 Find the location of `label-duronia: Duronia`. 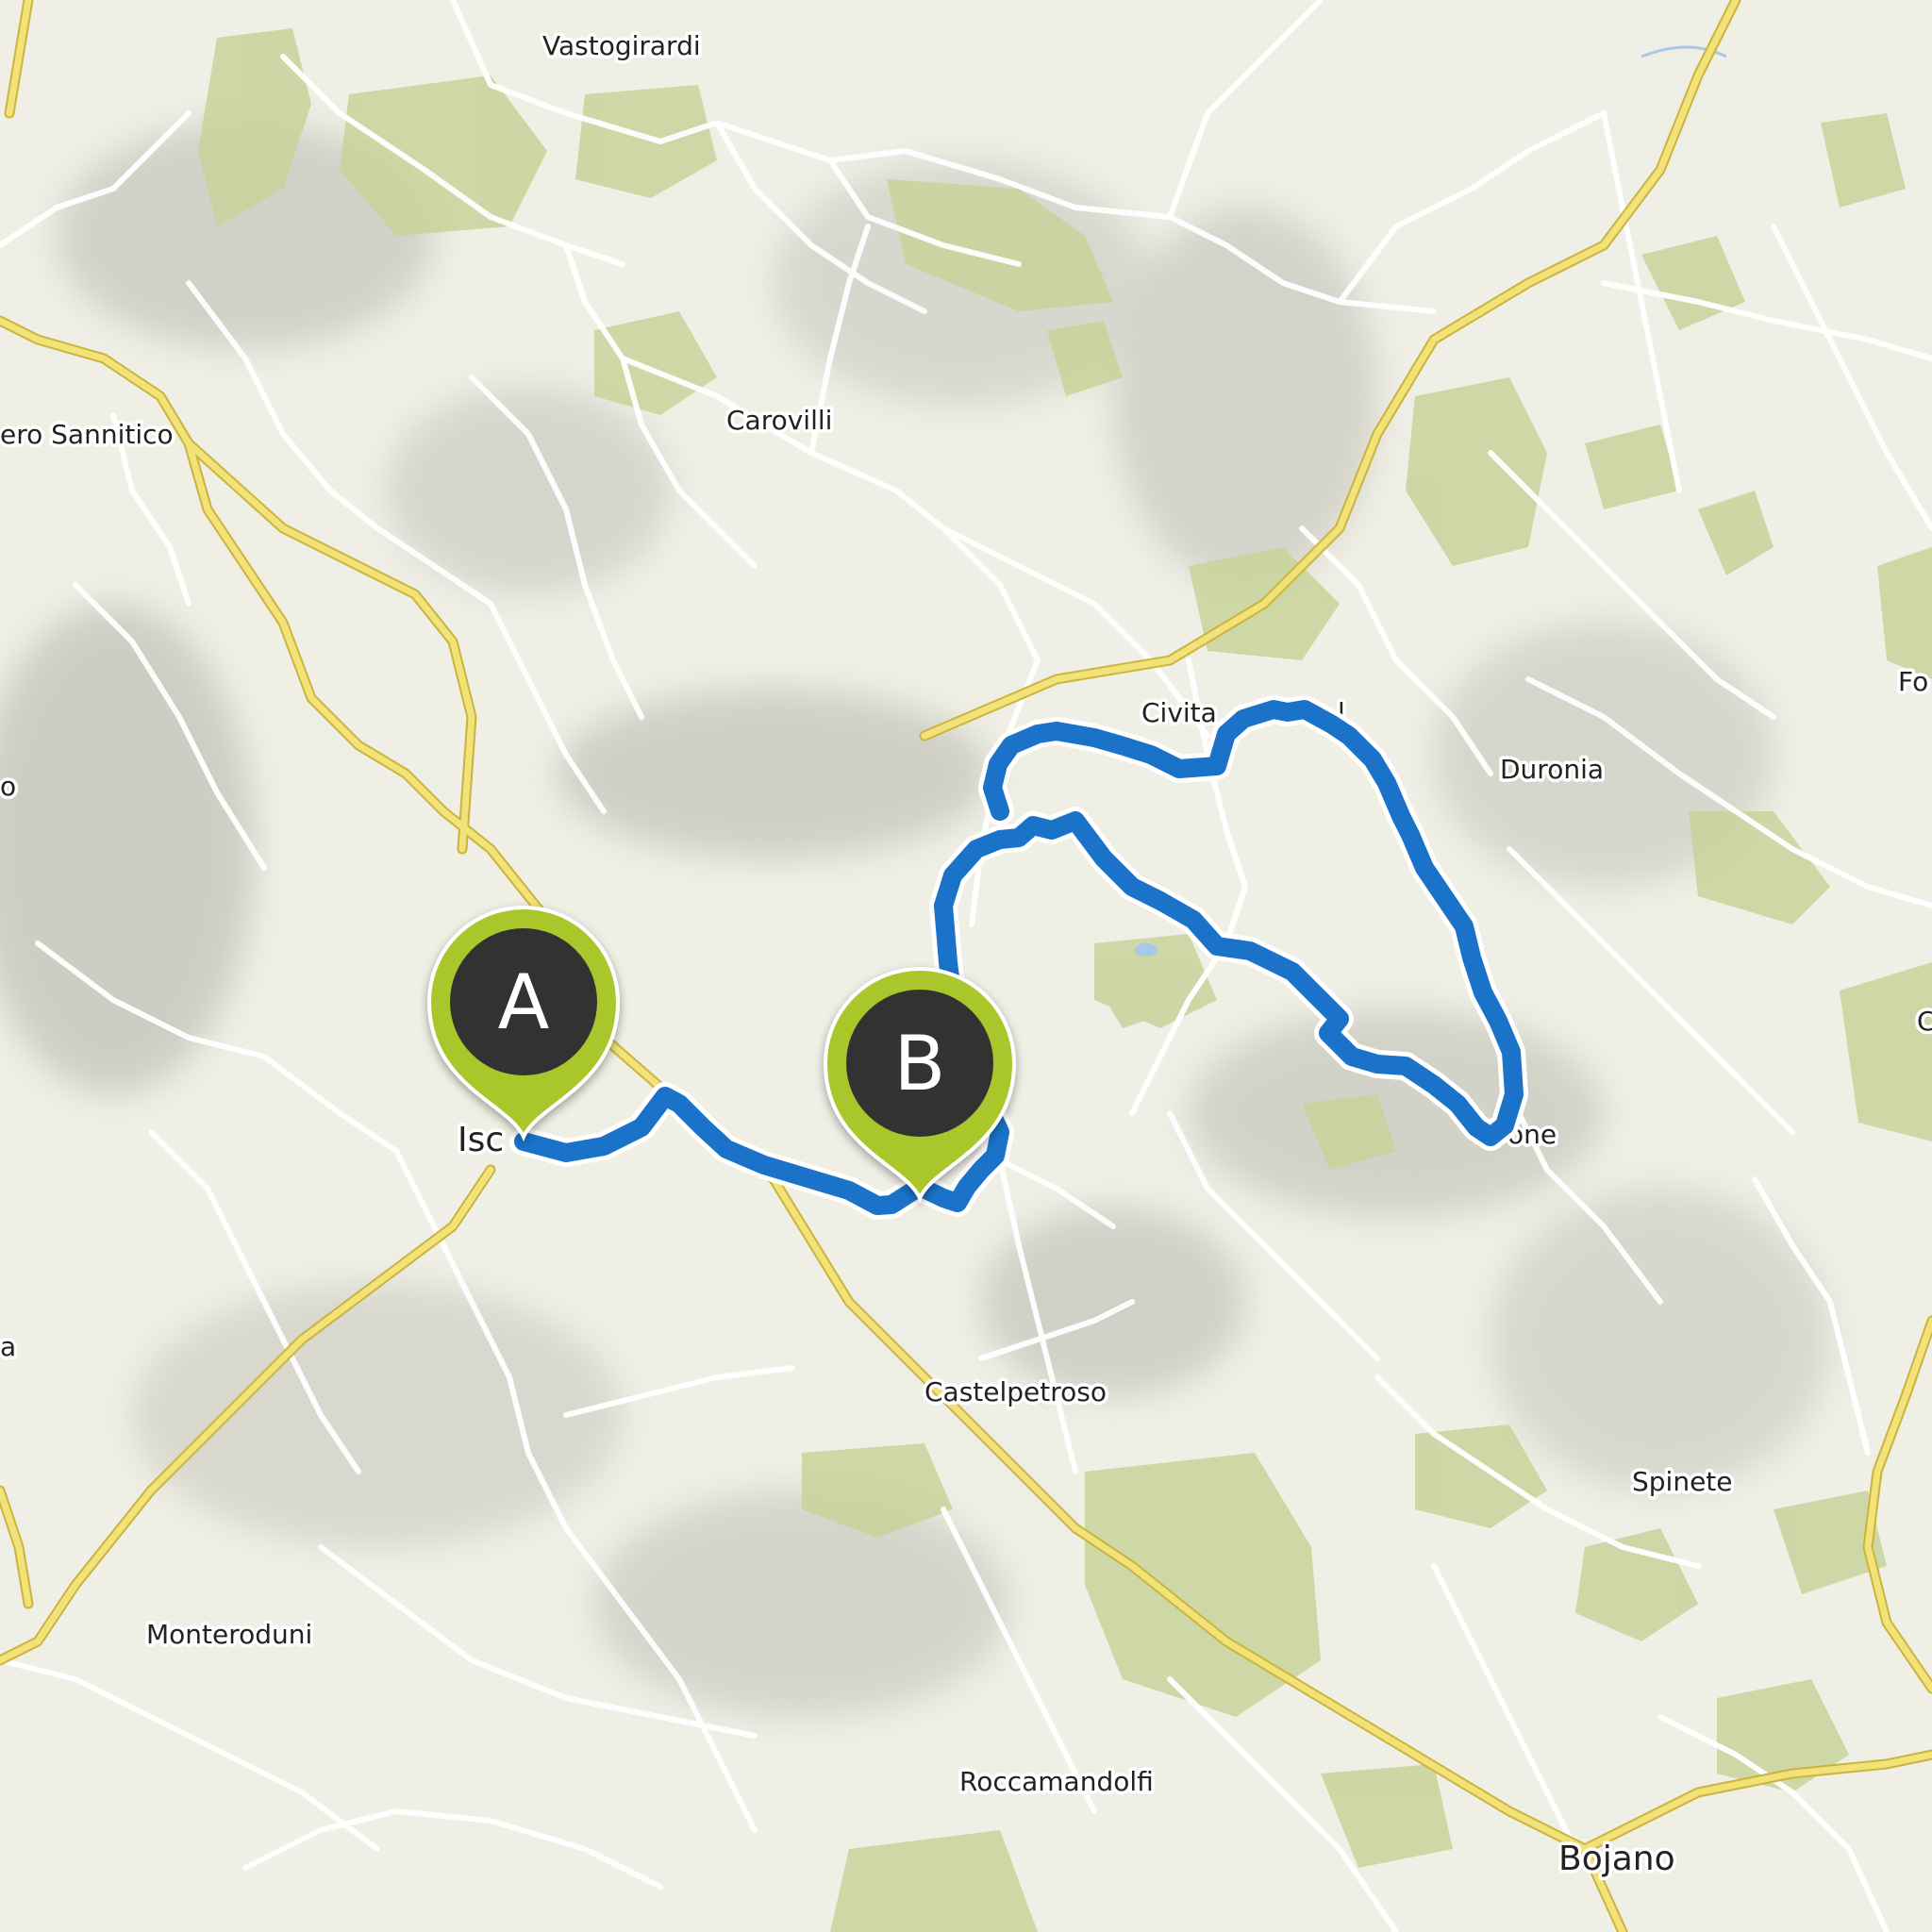

label-duronia: Duronia is located at coordinates (1552, 769).